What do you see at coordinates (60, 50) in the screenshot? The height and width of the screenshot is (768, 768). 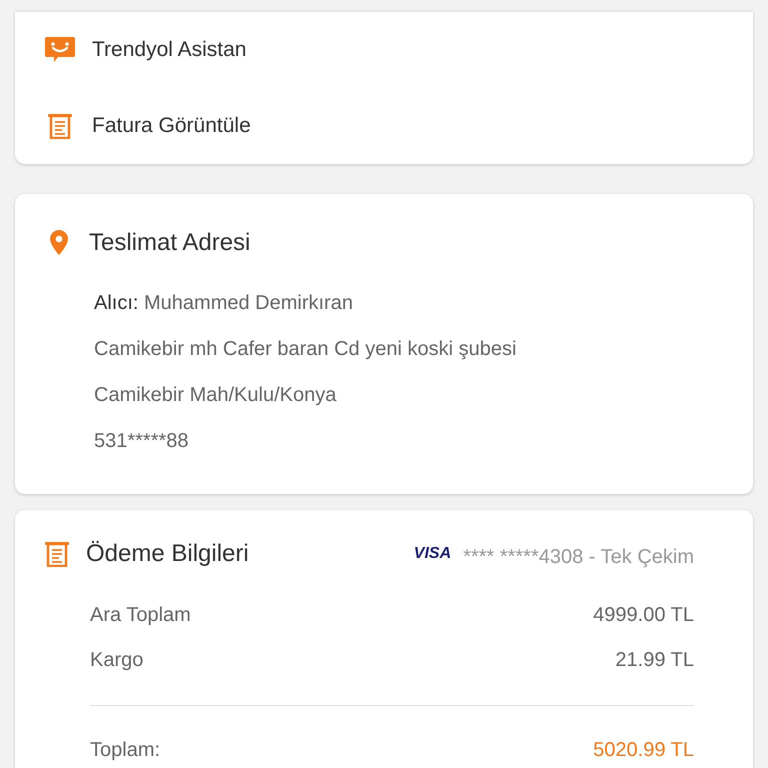 I see `chat-smile-icon` at bounding box center [60, 50].